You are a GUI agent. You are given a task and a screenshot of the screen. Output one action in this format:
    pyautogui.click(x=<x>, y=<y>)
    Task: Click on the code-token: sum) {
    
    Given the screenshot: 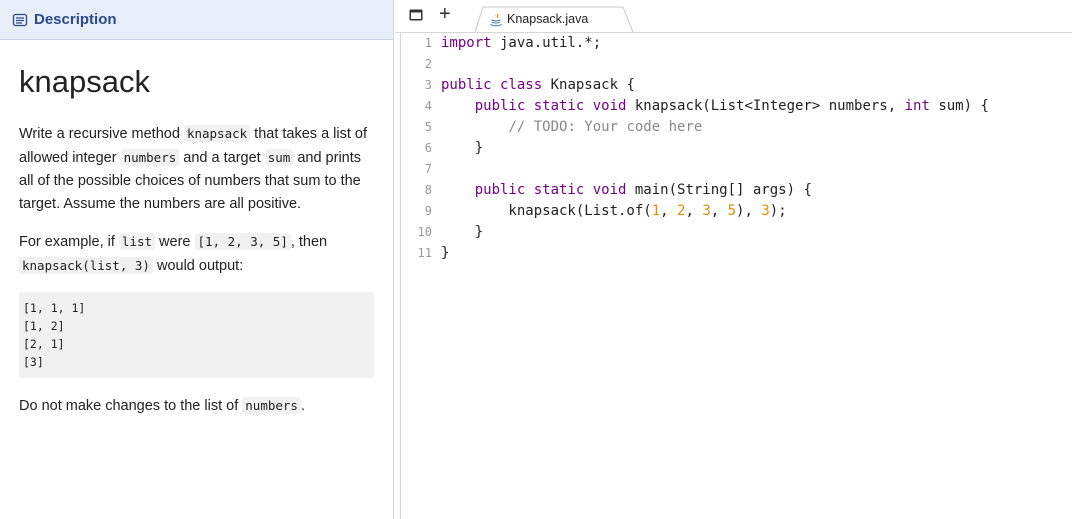 What is the action you would take?
    pyautogui.click(x=959, y=106)
    